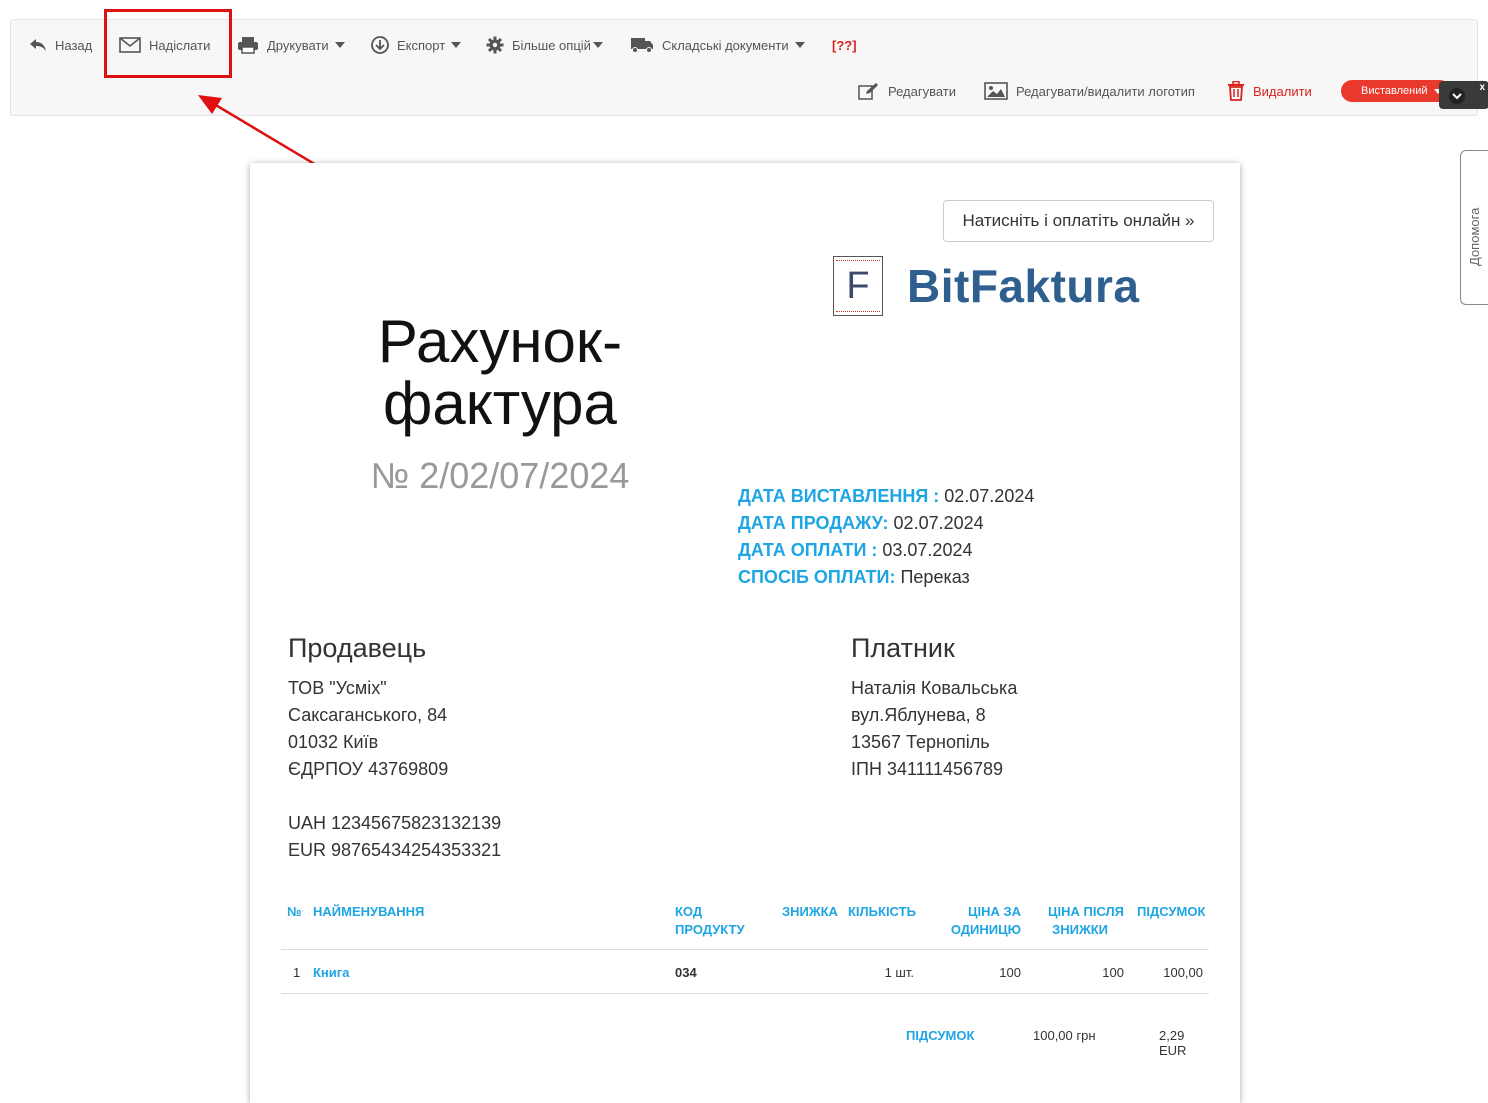 This screenshot has width=1488, height=1103. Describe the element at coordinates (882, 911) in the screenshot. I see `col-header-qty: КІЛЬКІСТЬ` at that location.